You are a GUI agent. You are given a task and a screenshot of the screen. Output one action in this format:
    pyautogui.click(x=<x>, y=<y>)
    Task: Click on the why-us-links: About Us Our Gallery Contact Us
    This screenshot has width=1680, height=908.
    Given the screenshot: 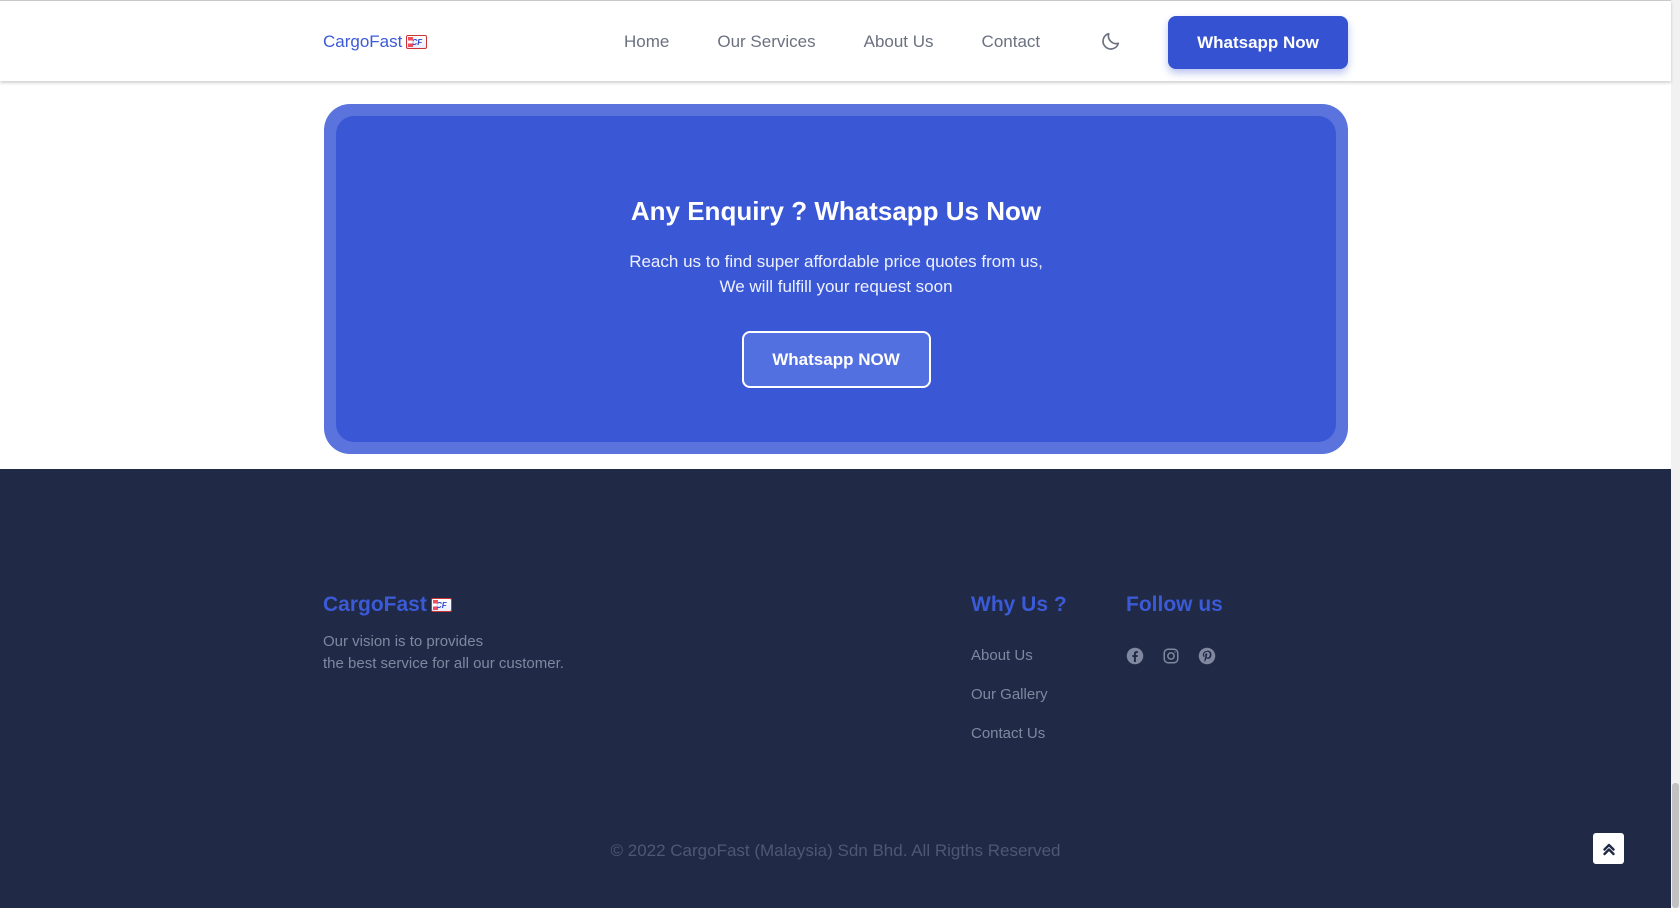 What is the action you would take?
    pyautogui.click(x=1009, y=705)
    